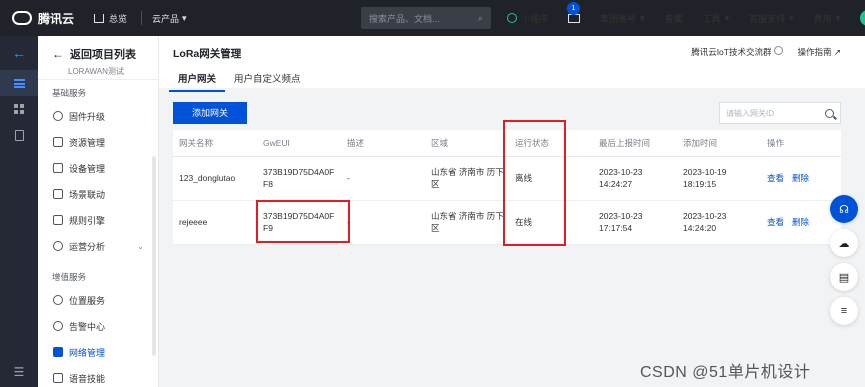  What do you see at coordinates (725, 372) in the screenshot?
I see `watermark: CSDN @51单片机设计` at bounding box center [725, 372].